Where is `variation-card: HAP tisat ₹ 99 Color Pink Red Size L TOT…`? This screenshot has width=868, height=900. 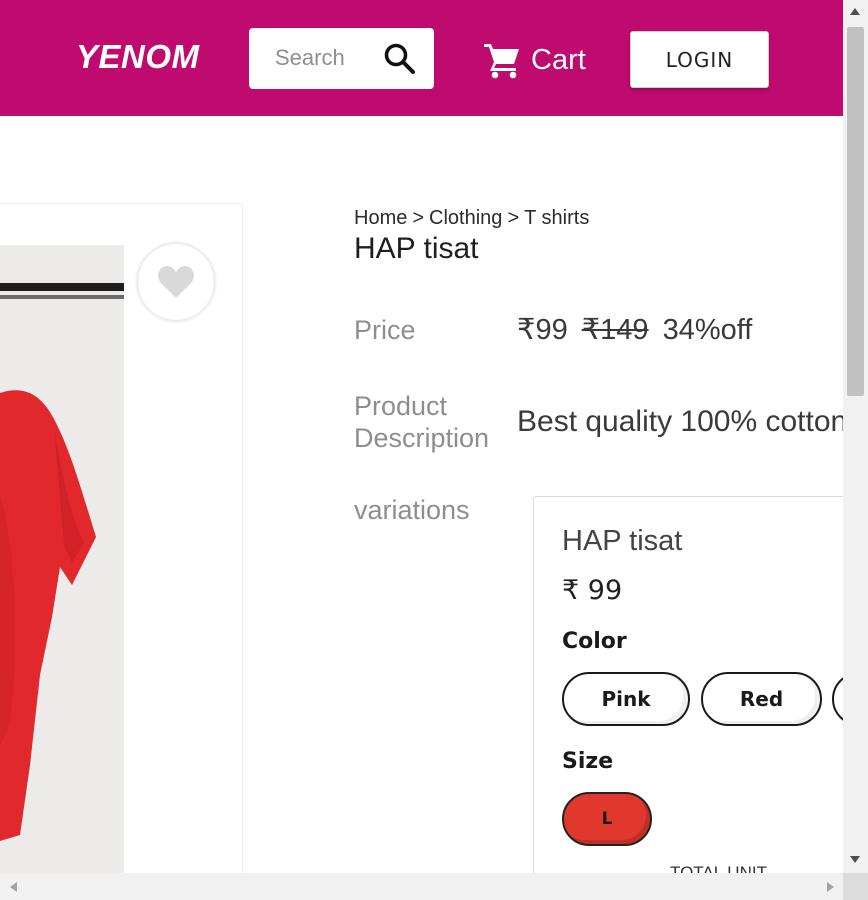
variation-card: HAP tisat ₹ 99 Color Pink Red Size L TOT… is located at coordinates (688, 684).